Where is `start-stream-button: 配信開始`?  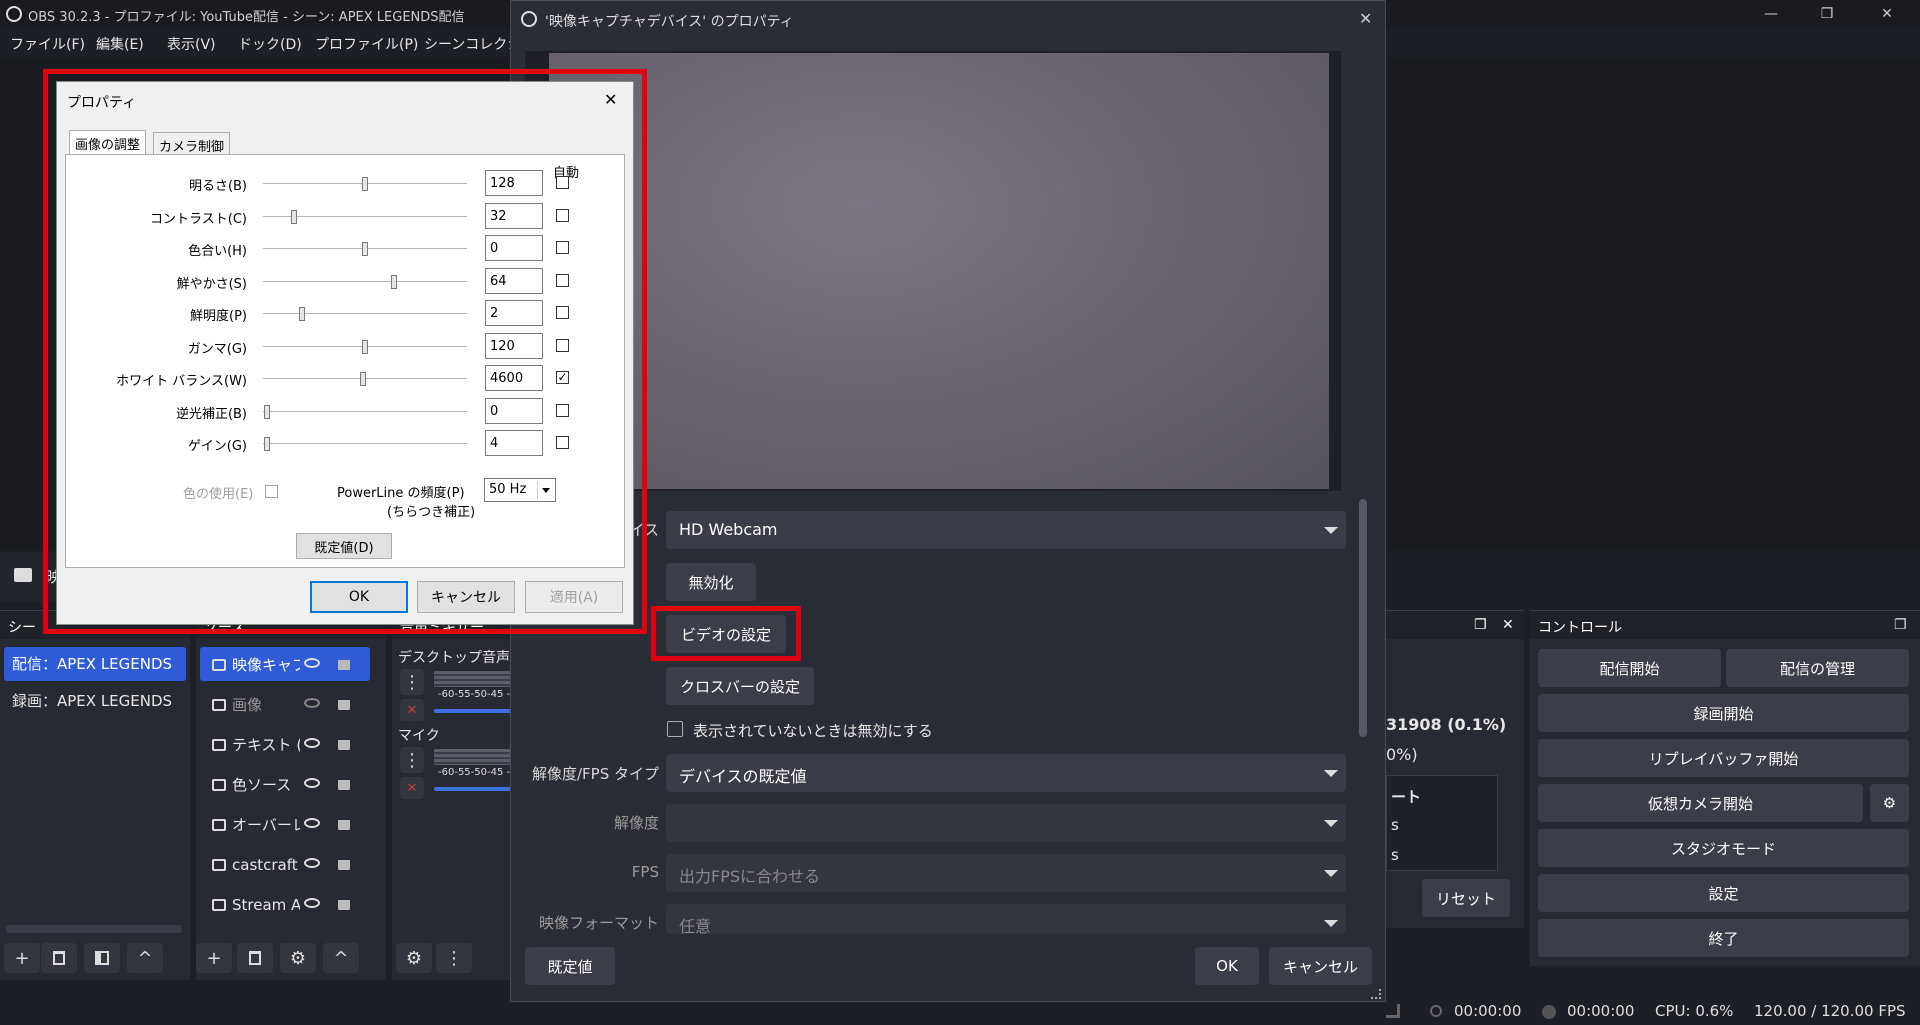 start-stream-button: 配信開始 is located at coordinates (1629, 668).